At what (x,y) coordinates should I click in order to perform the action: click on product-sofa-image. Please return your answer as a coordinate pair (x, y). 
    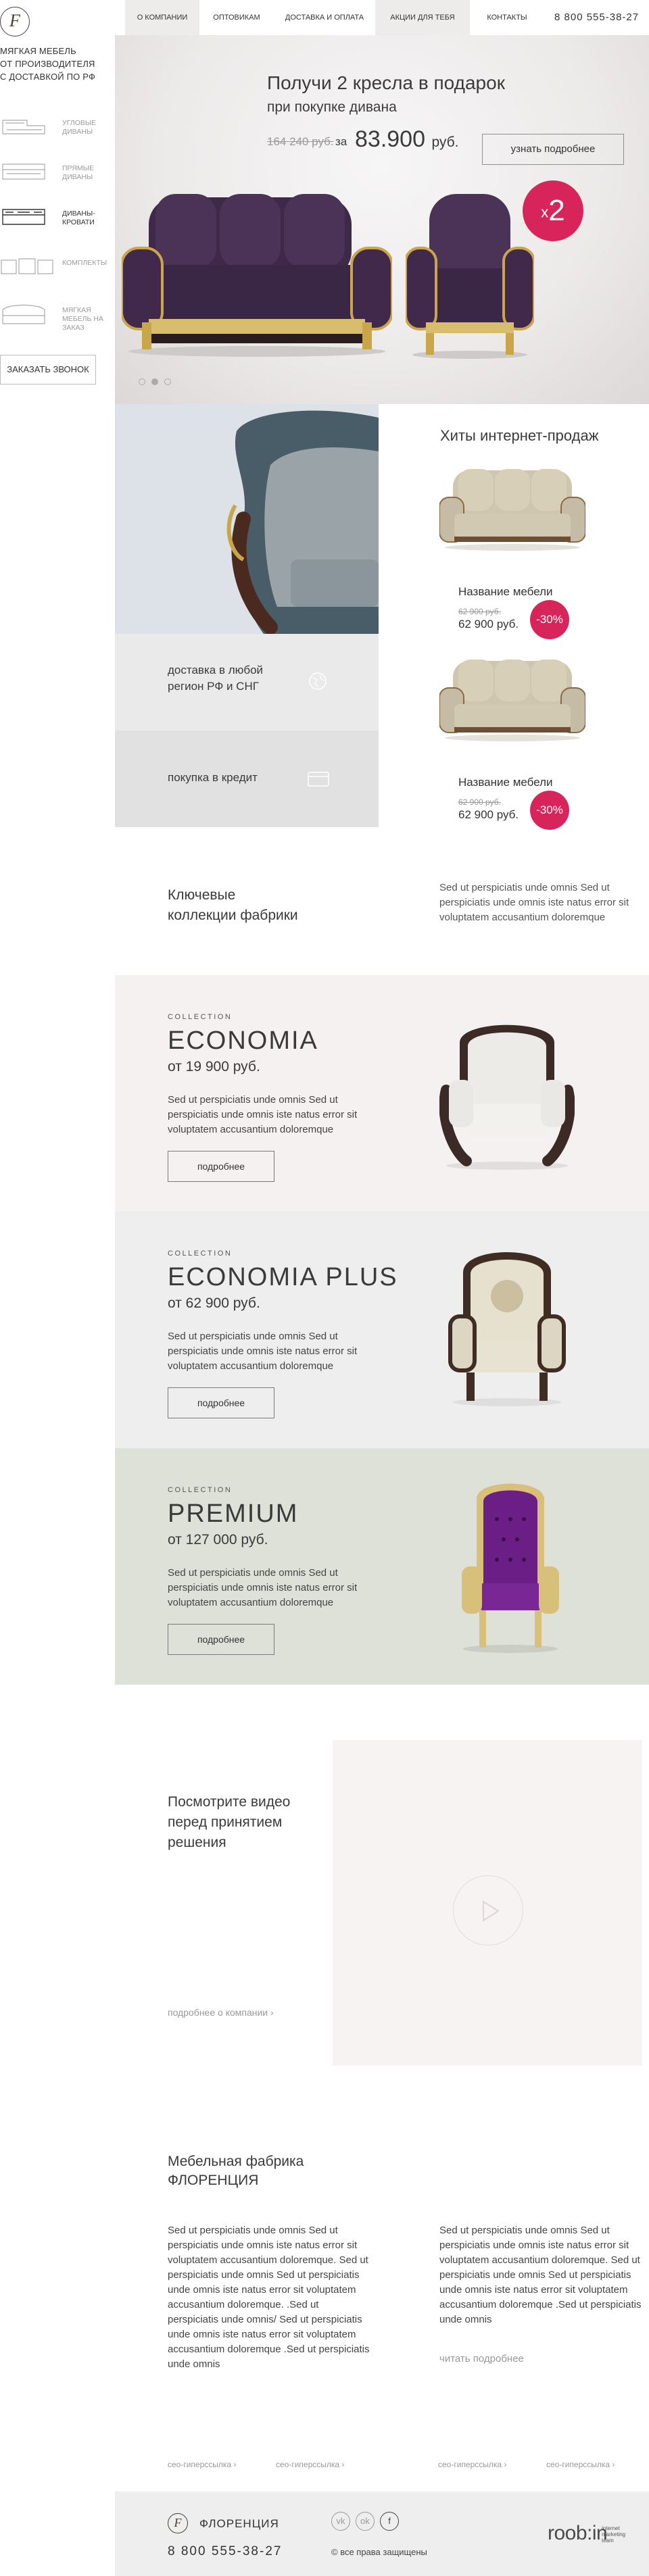
    Looking at the image, I should click on (512, 700).